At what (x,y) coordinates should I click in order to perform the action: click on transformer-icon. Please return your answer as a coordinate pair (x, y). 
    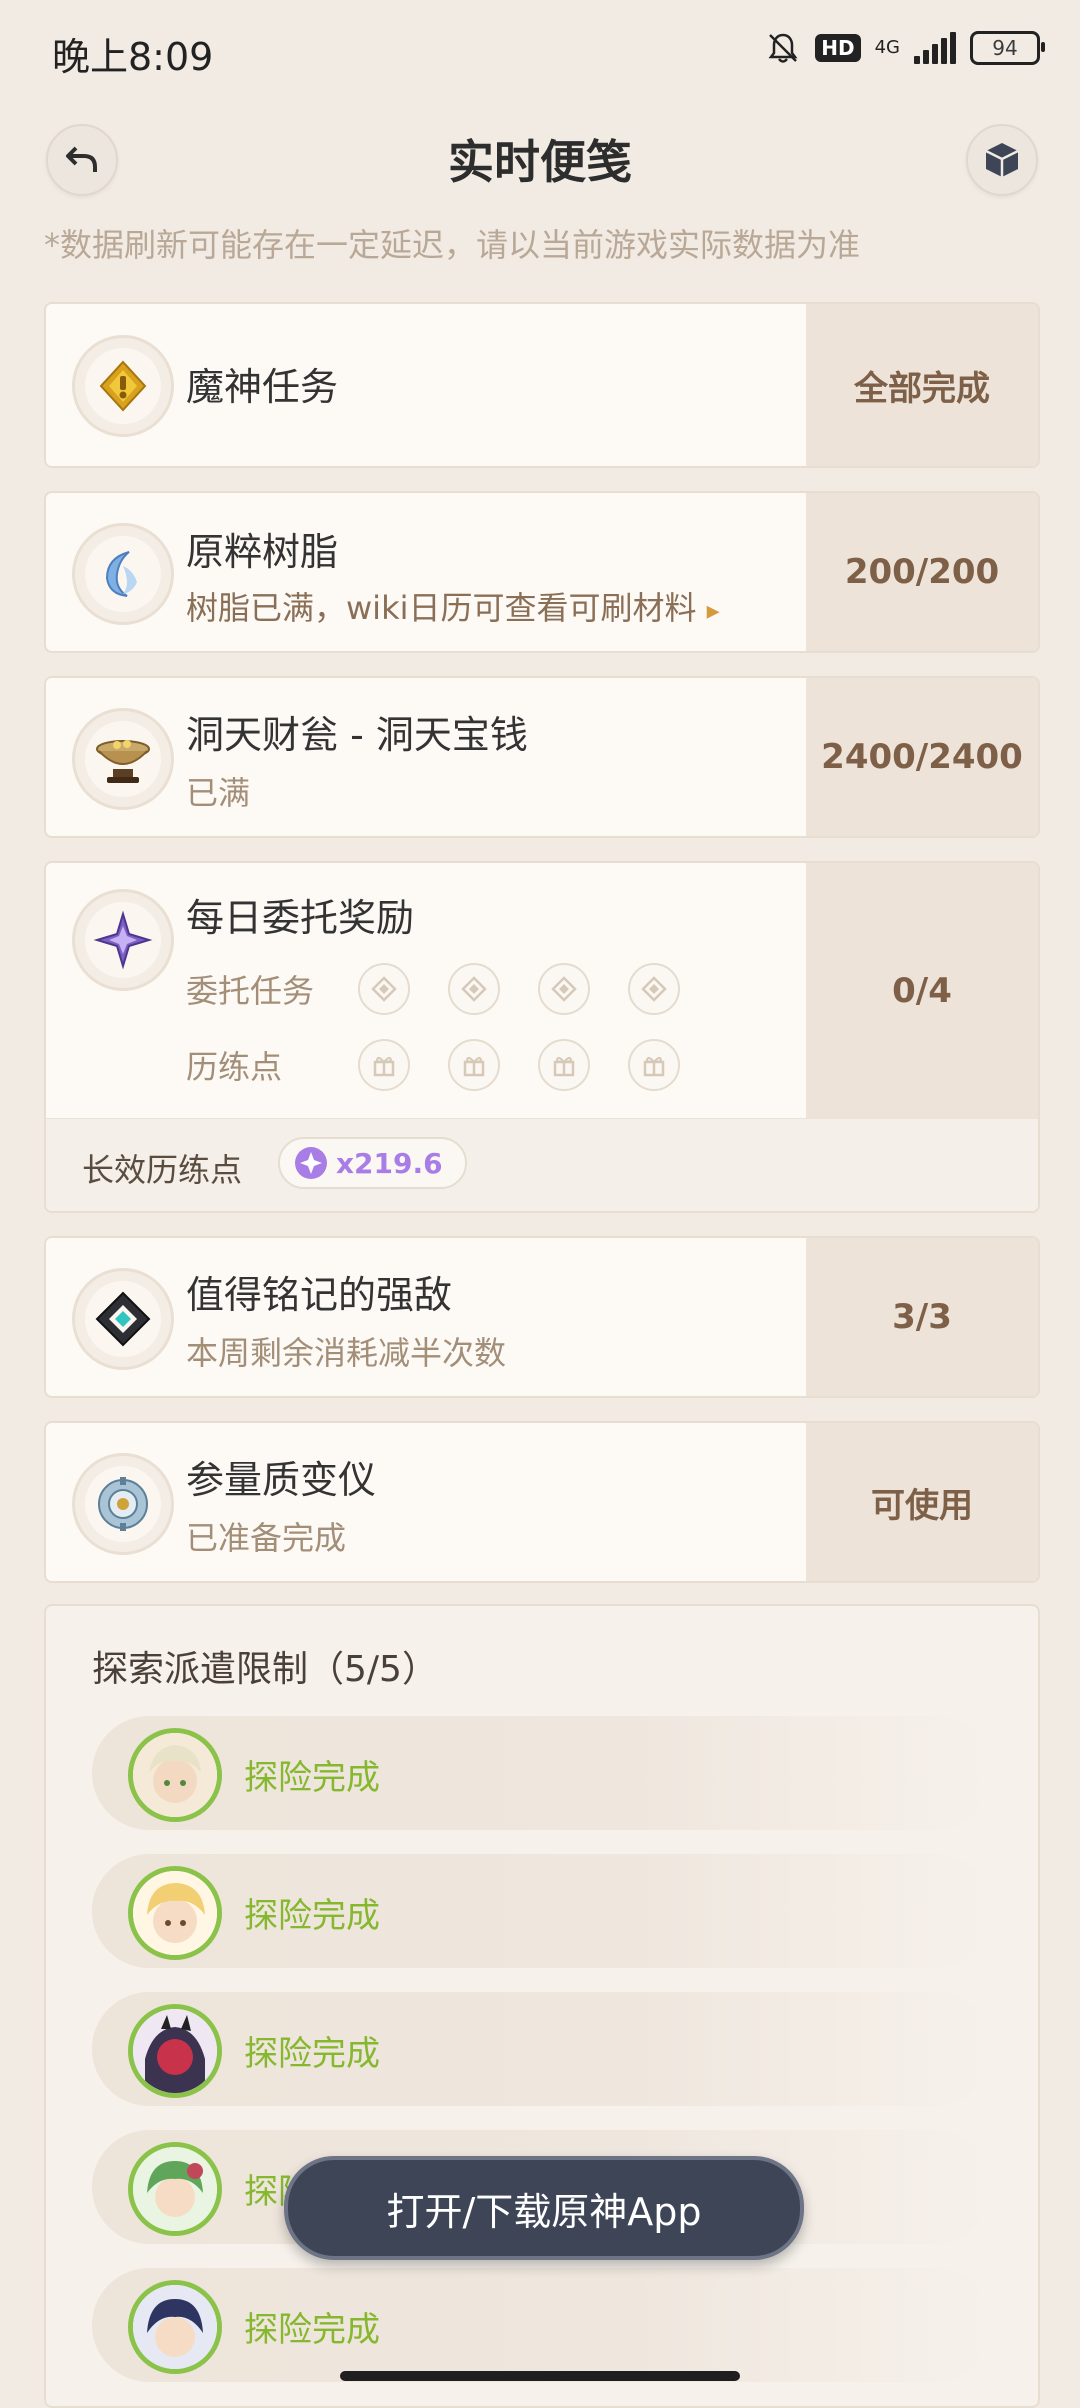
    Looking at the image, I should click on (123, 1504).